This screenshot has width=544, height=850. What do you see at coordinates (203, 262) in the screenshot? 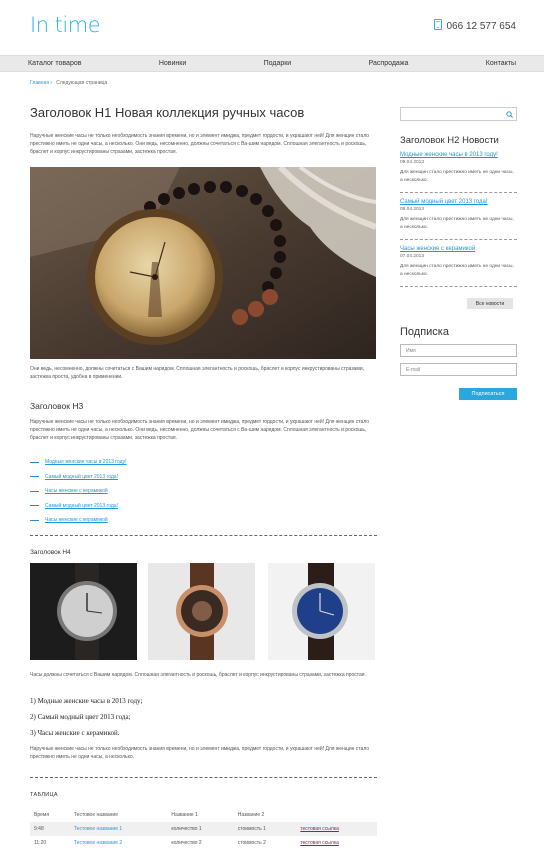
I see `hero-image-pocket-watch` at bounding box center [203, 262].